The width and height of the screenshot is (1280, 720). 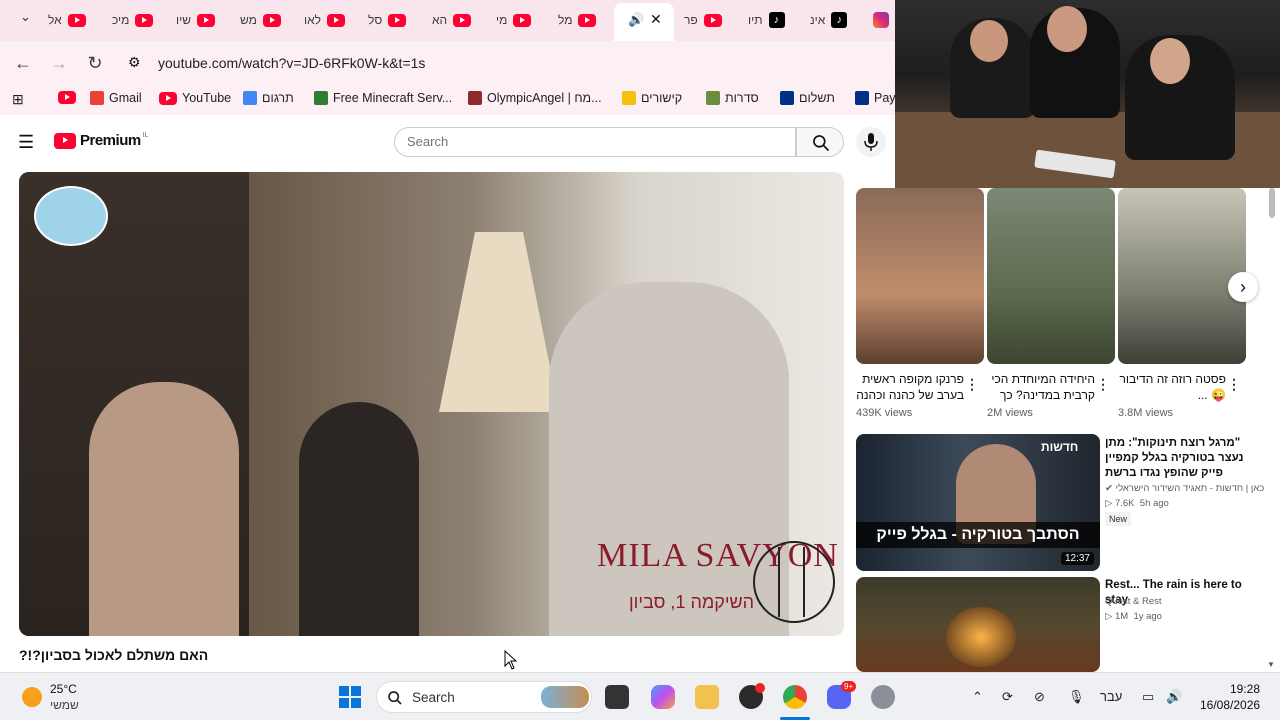 I want to click on hamburger-menu-icon: ☰, so click(x=26, y=142).